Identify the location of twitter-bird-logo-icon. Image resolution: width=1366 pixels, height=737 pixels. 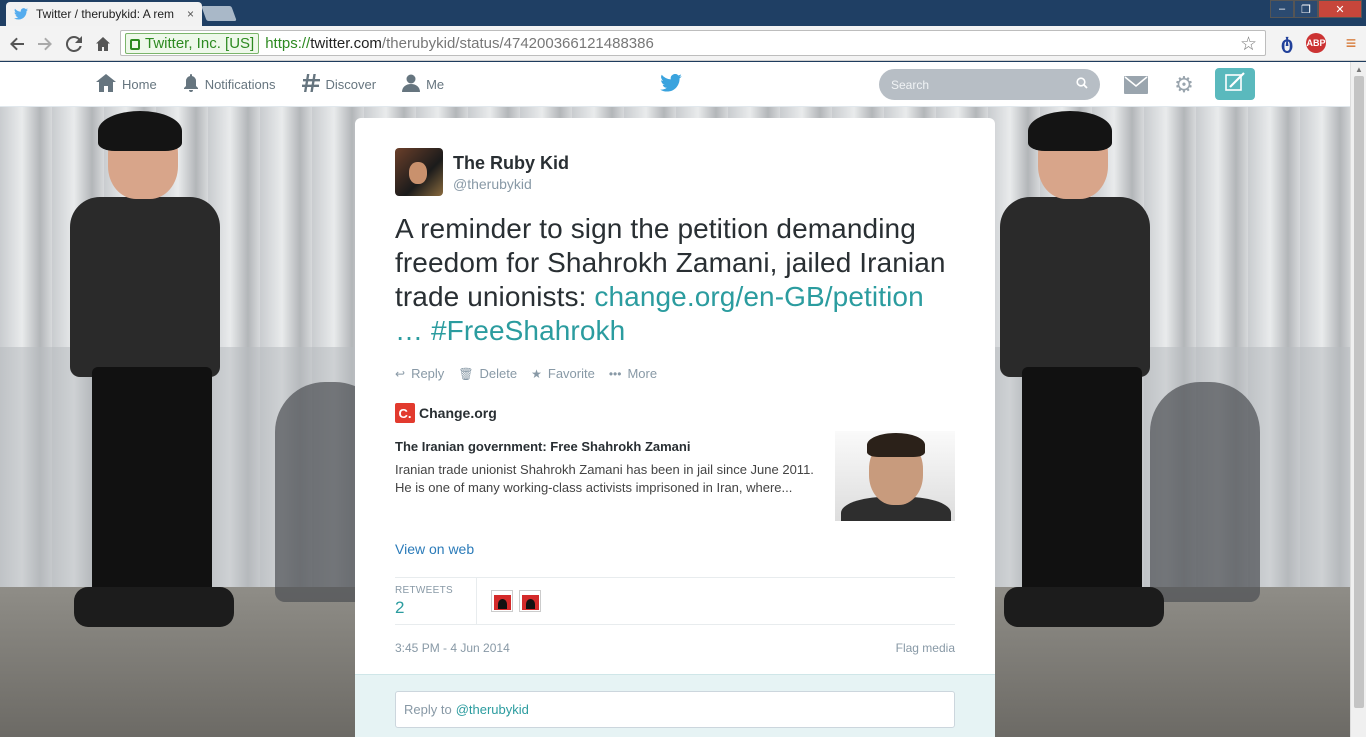
(671, 85).